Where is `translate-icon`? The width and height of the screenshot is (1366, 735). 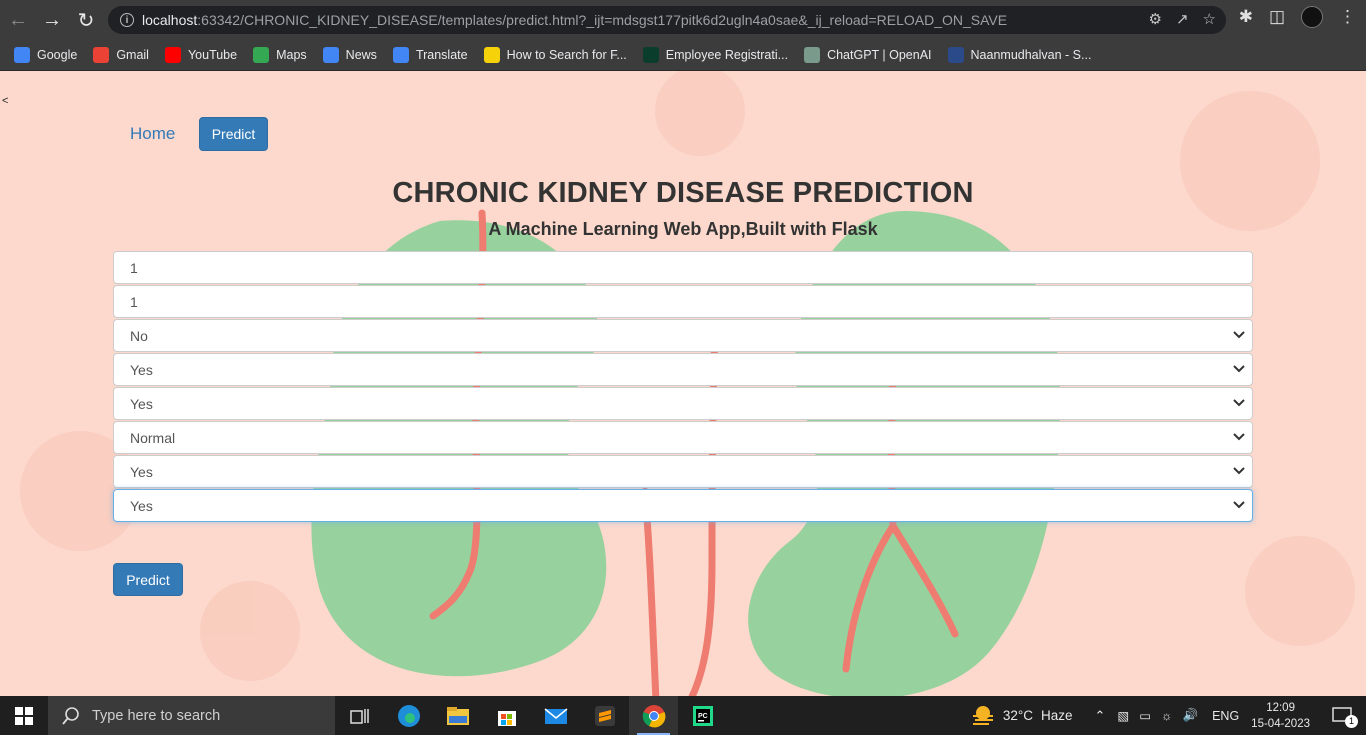 translate-icon is located at coordinates (400, 55).